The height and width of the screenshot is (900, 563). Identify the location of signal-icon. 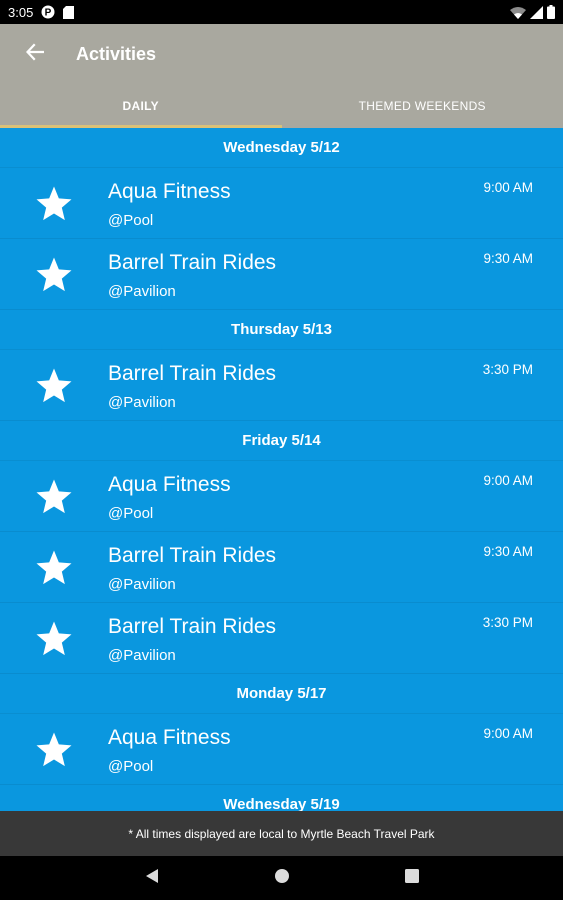
(536, 12).